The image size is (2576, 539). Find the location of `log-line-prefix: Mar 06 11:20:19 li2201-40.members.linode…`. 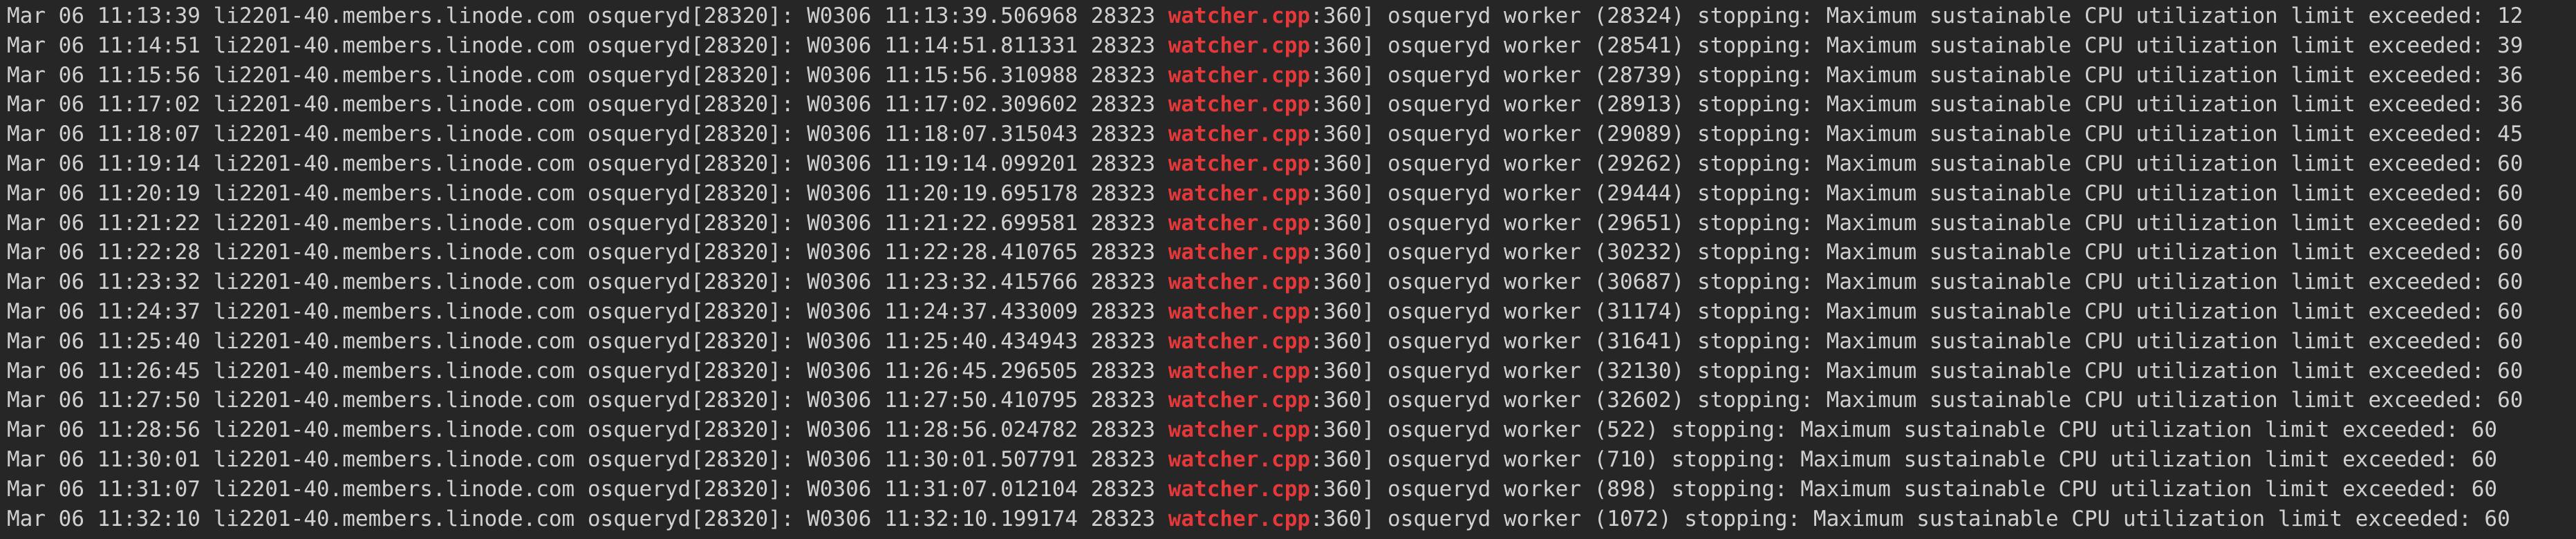

log-line-prefix: Mar 06 11:20:19 li2201-40.members.linode… is located at coordinates (587, 193).